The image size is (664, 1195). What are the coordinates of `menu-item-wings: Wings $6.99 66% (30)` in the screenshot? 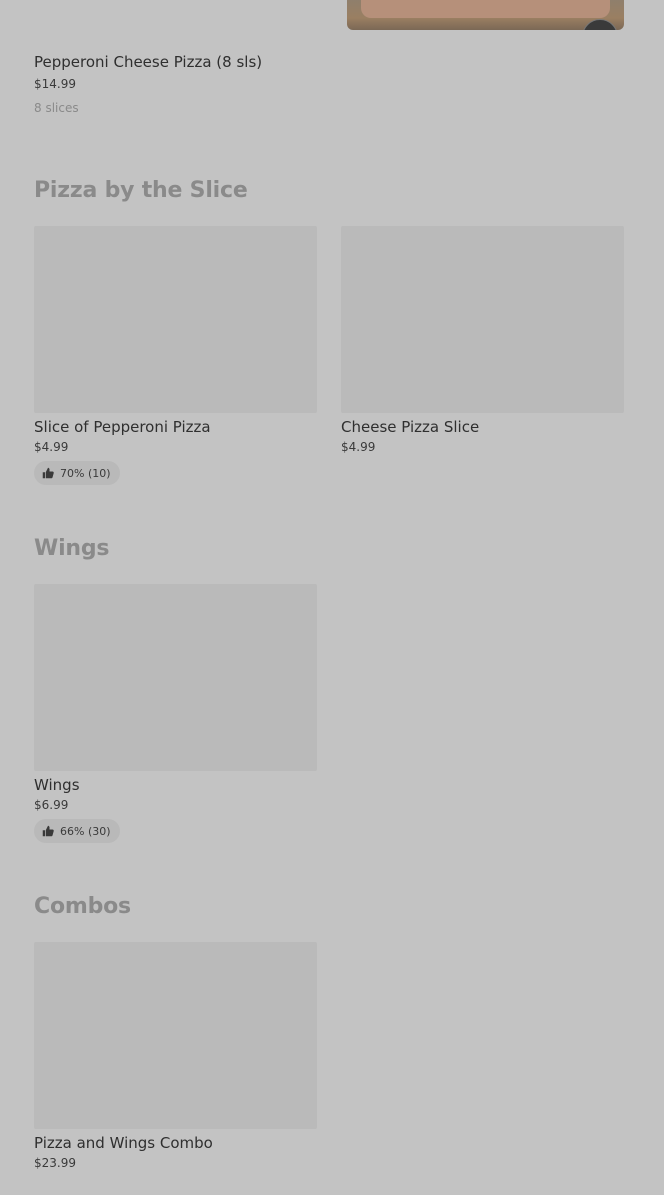 It's located at (175, 713).